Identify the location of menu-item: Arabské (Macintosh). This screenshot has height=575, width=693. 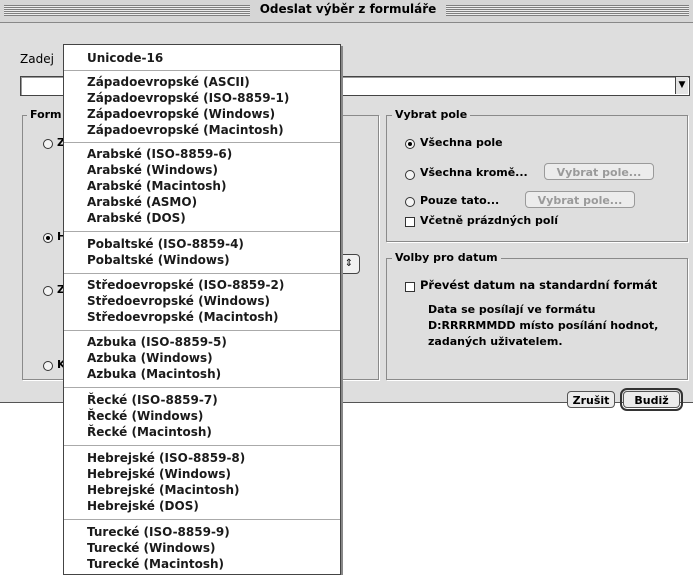
(156, 186).